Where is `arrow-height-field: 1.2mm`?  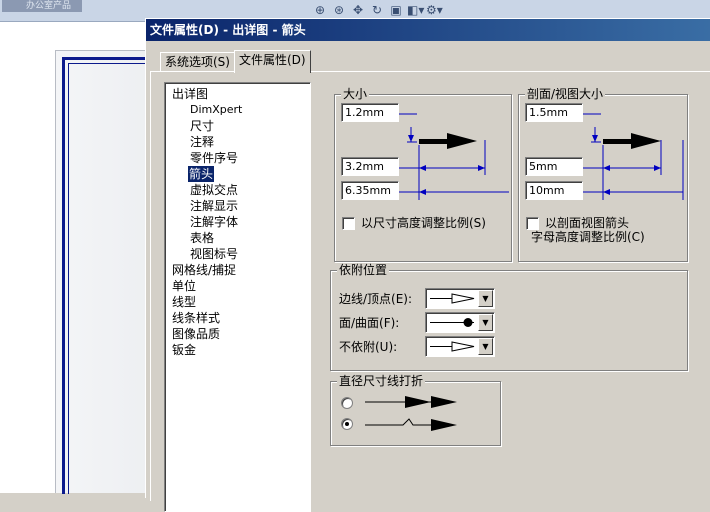
arrow-height-field: 1.2mm is located at coordinates (370, 112).